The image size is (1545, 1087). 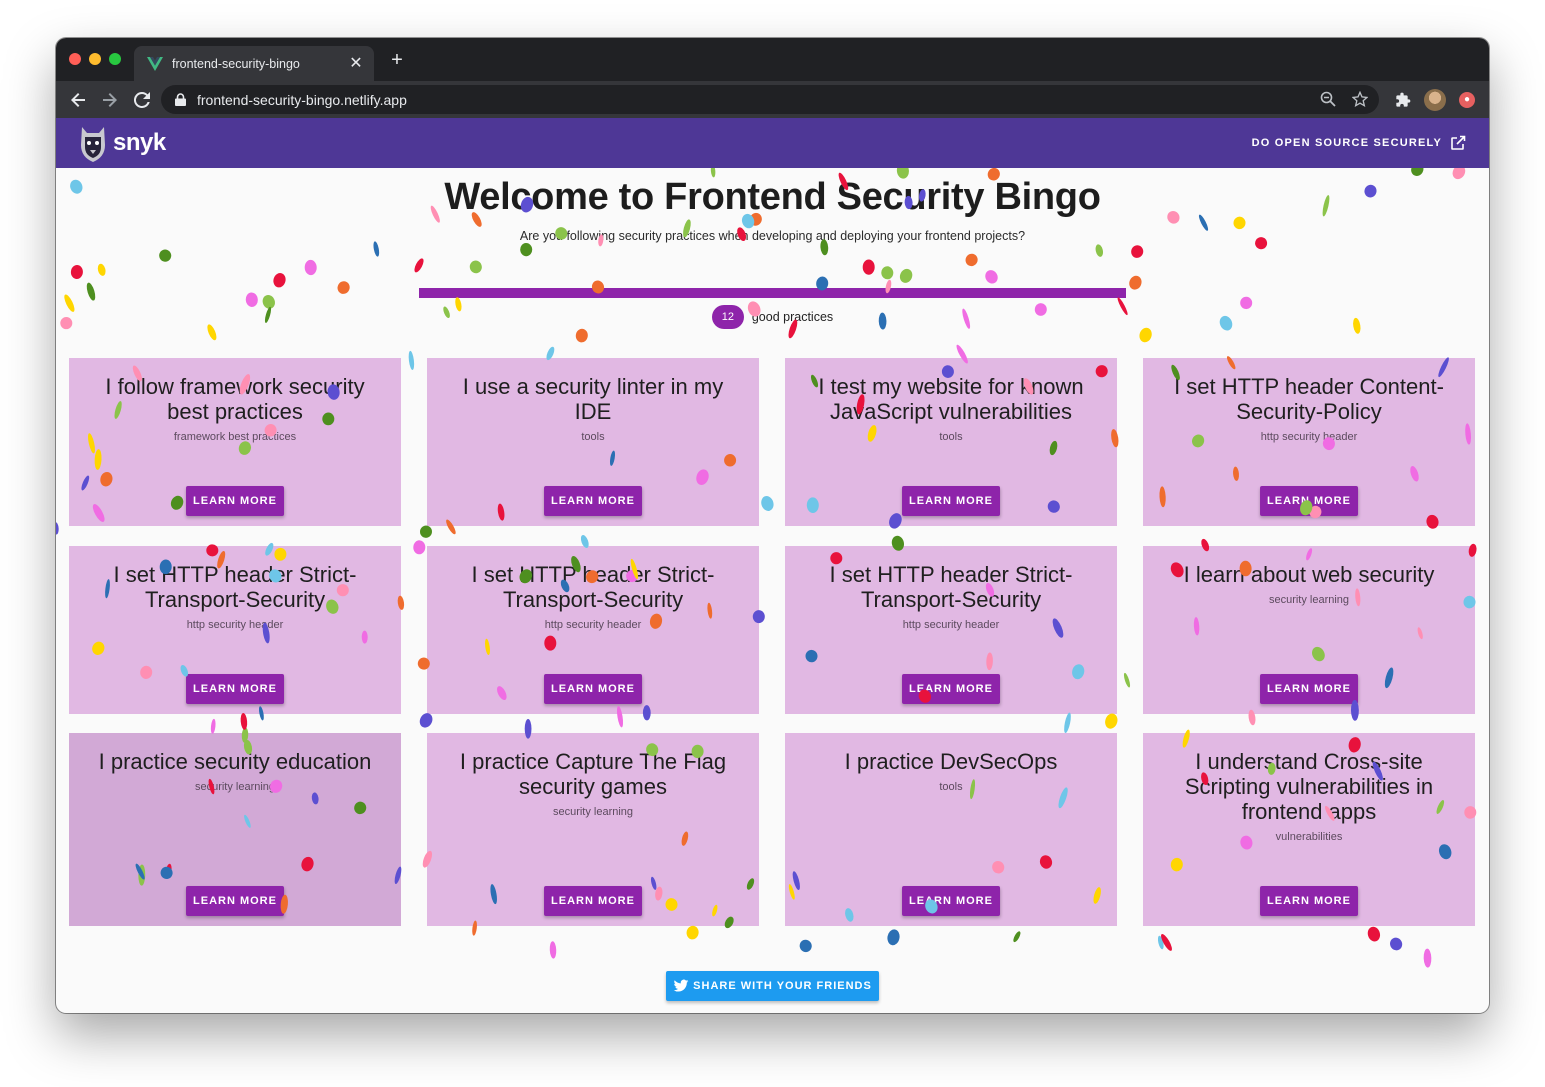 I want to click on vue-icon, so click(x=155, y=64).